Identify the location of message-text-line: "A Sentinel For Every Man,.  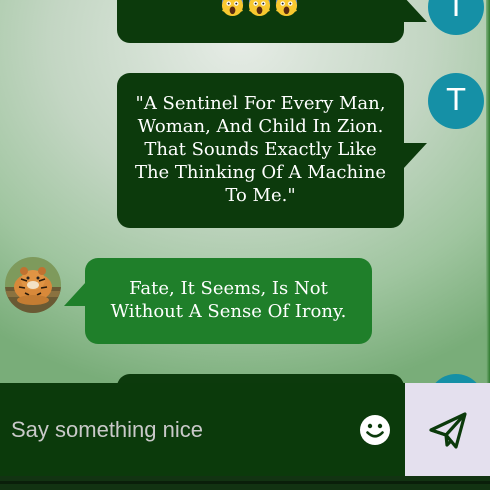
(260, 103).